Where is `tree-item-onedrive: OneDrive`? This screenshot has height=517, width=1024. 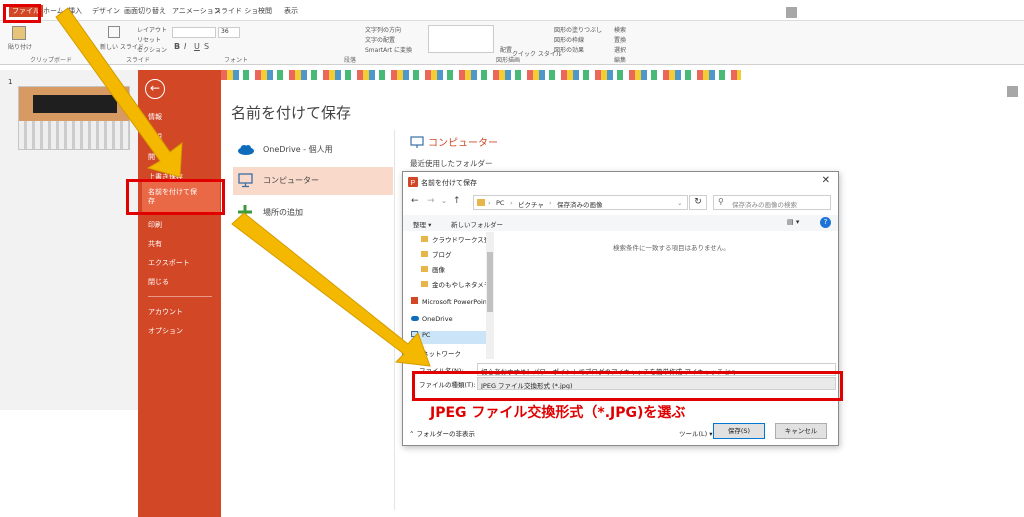
tree-item-onedrive: OneDrive is located at coordinates (451, 321).